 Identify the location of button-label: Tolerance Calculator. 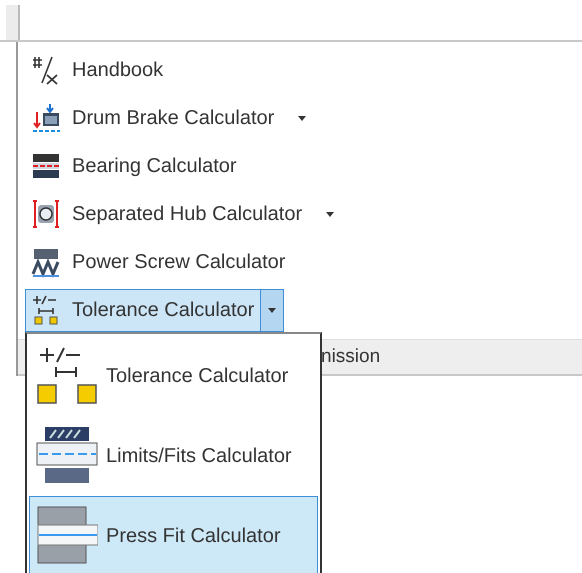
(163, 310).